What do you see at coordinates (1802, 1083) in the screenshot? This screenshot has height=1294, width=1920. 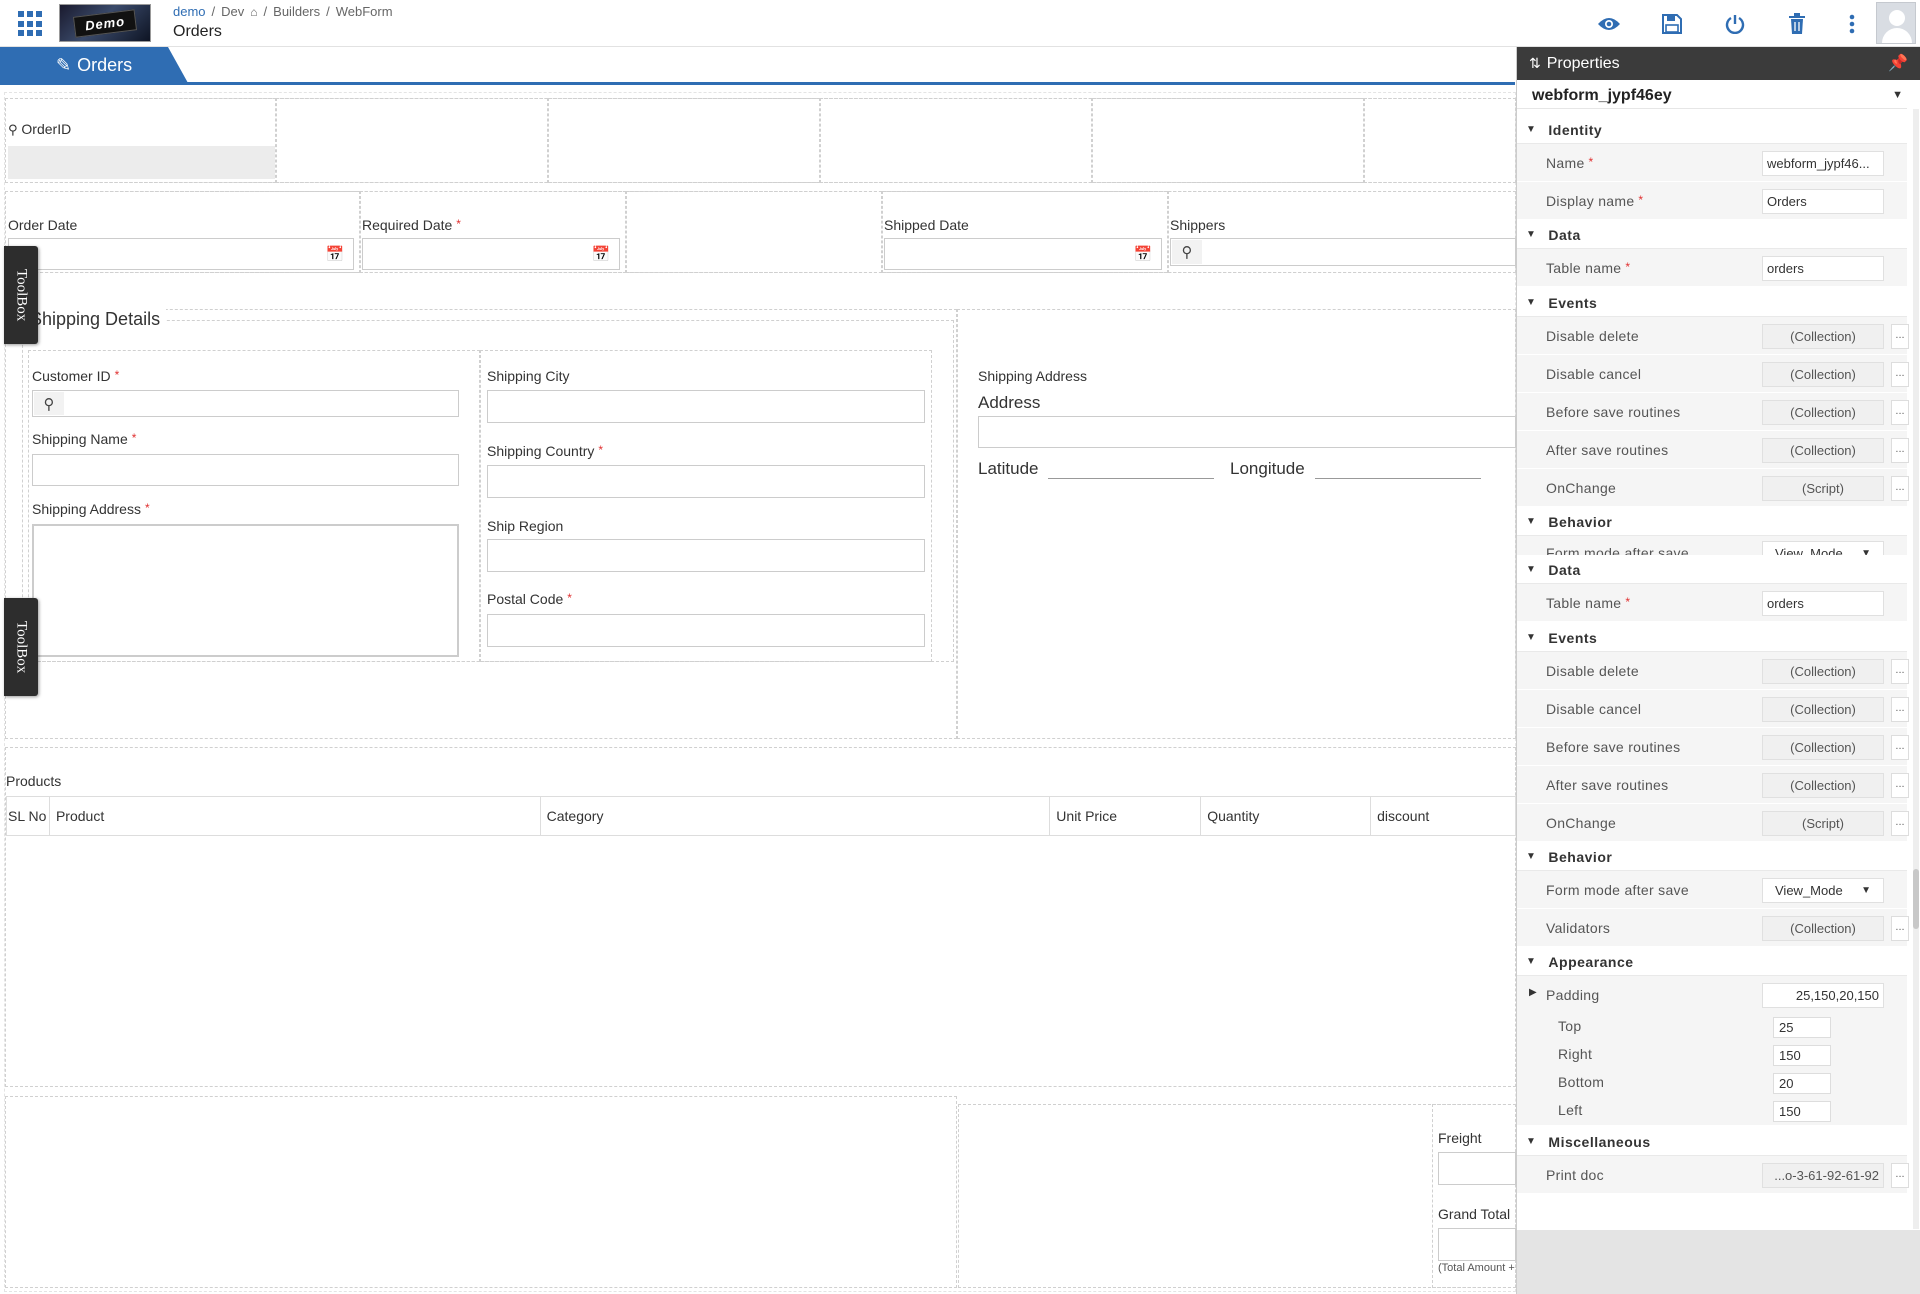 I see `prop-bottom-input: 20` at bounding box center [1802, 1083].